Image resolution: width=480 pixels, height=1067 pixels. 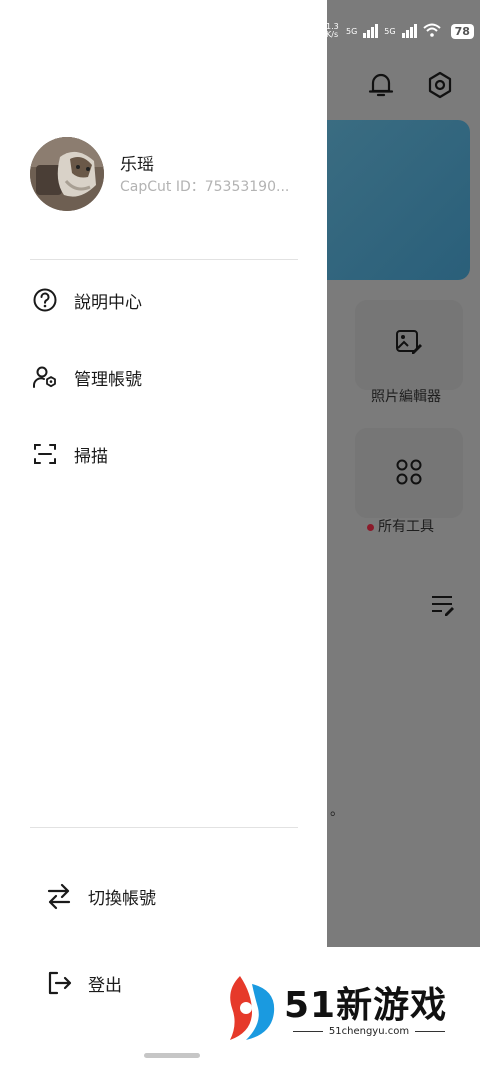 I want to click on network-speed: 1.3 K/s, so click(x=332, y=30).